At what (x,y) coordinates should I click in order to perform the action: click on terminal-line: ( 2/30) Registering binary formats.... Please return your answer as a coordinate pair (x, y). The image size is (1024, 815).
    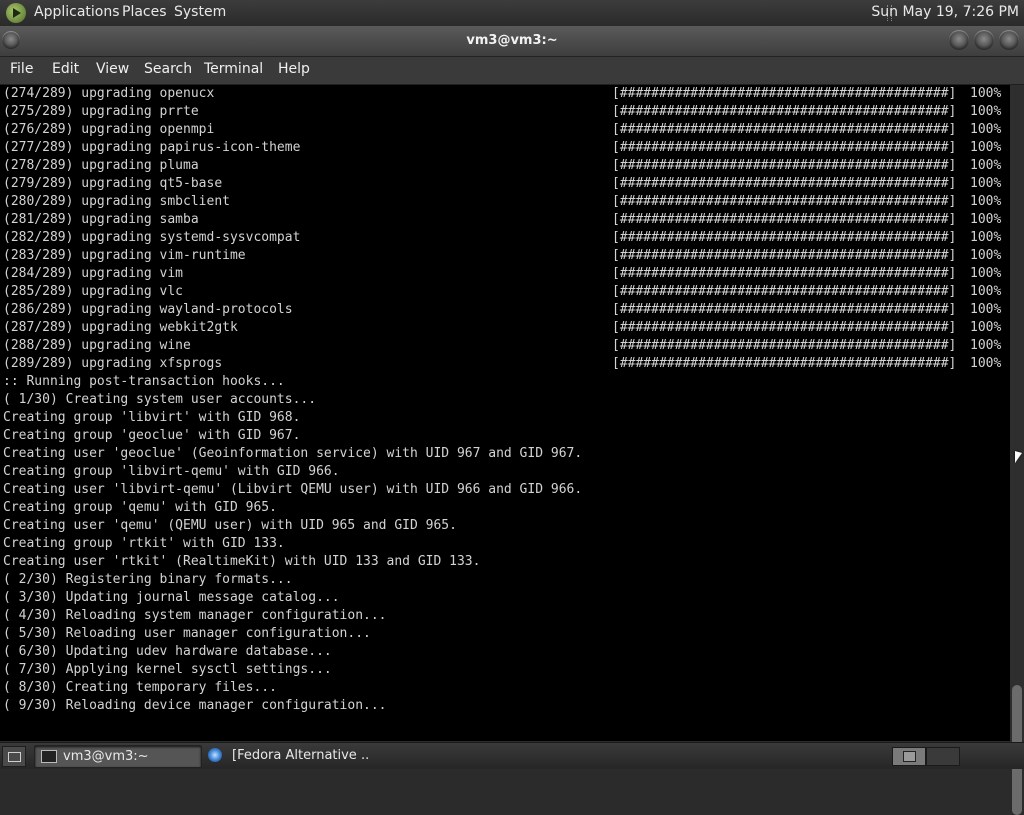
    Looking at the image, I should click on (148, 579).